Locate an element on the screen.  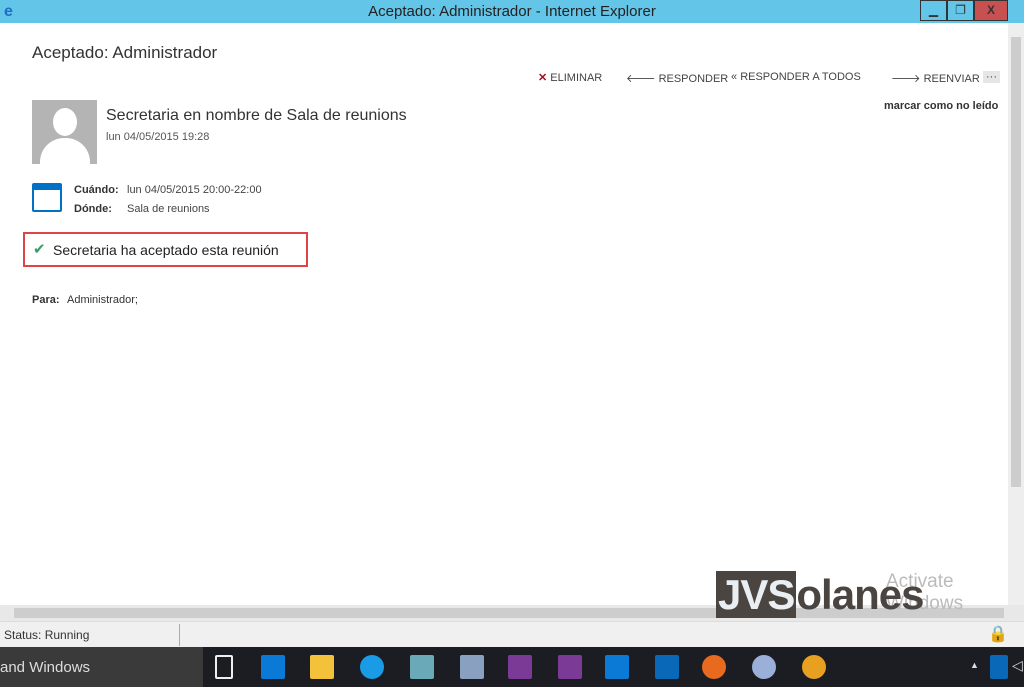
minimize-button: ▁ is located at coordinates (933, 10).